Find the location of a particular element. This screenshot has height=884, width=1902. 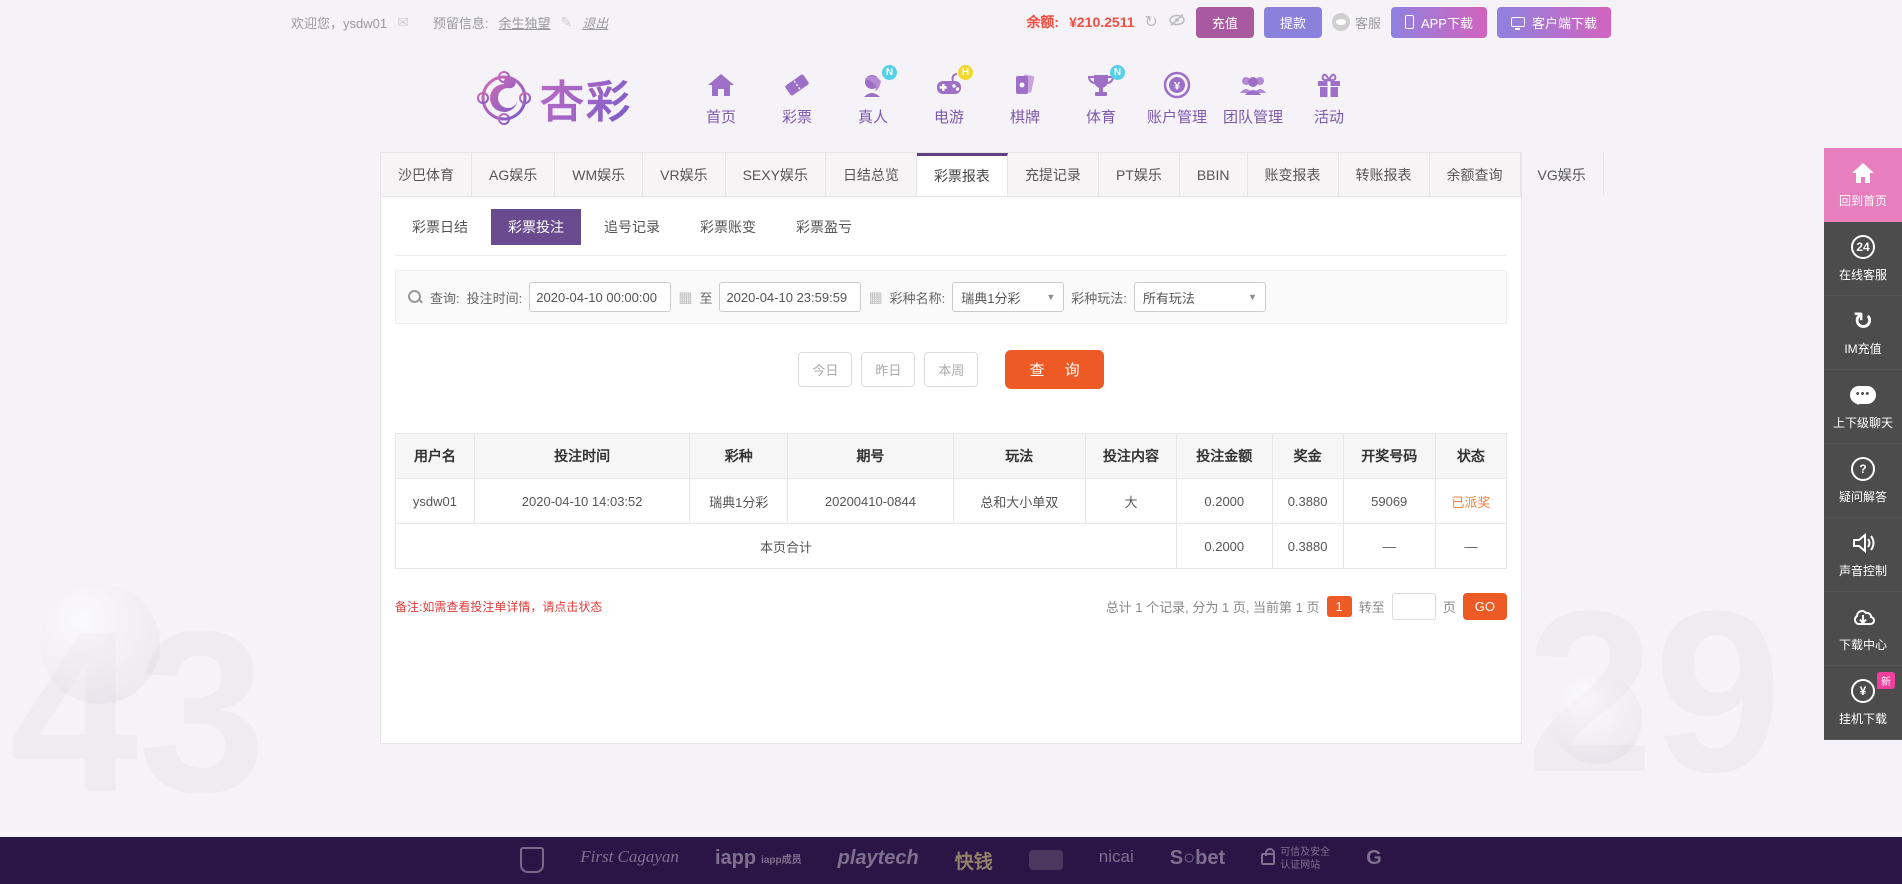

service-icon is located at coordinates (1340, 22).